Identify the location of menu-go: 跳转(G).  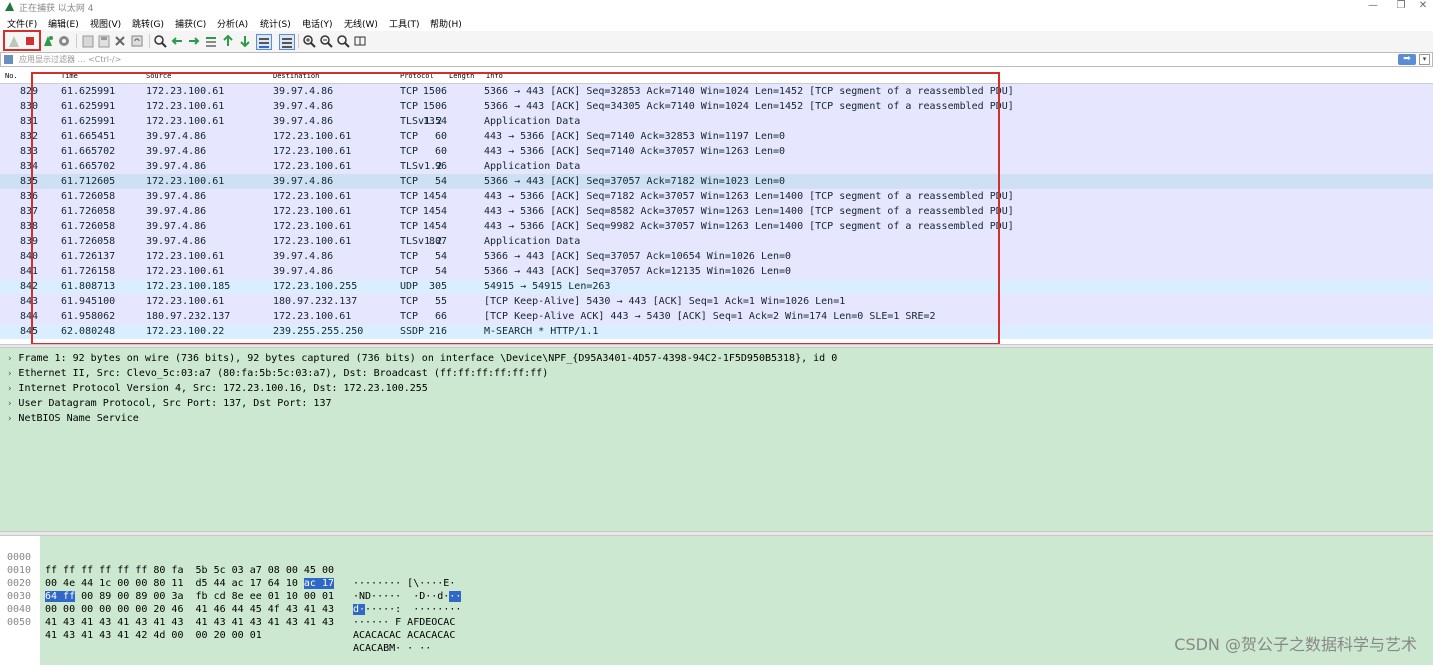
(148, 23).